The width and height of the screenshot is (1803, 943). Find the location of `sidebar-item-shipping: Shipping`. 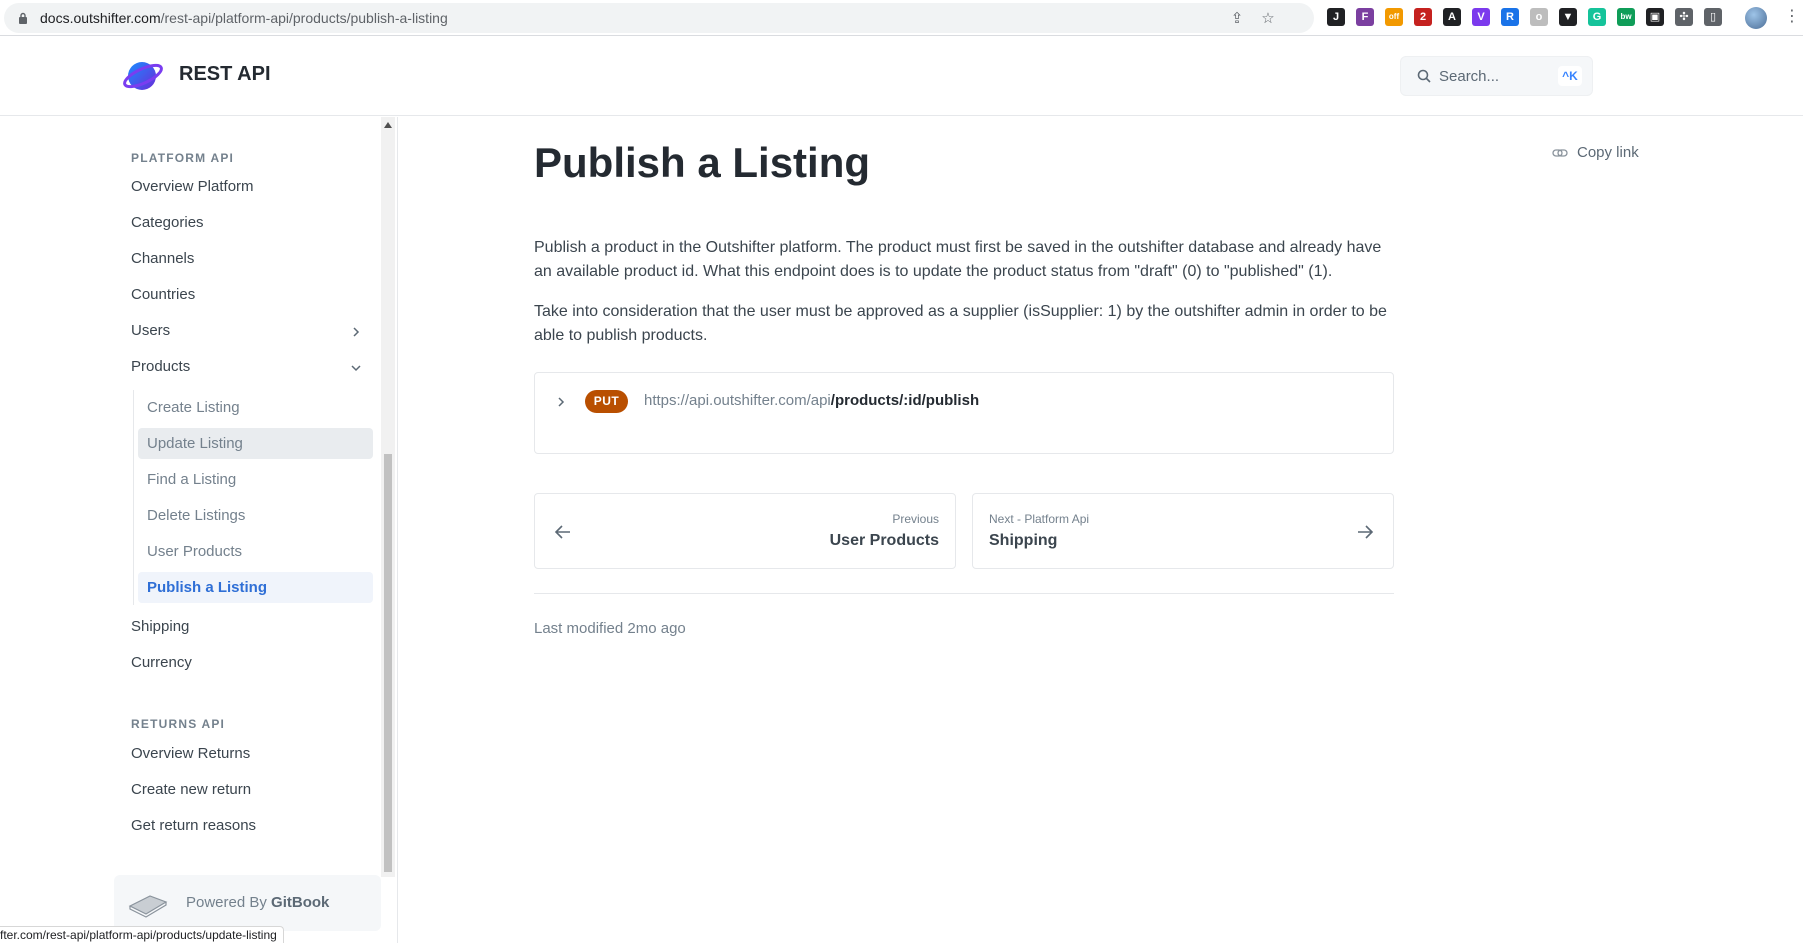

sidebar-item-shipping: Shipping is located at coordinates (160, 626).